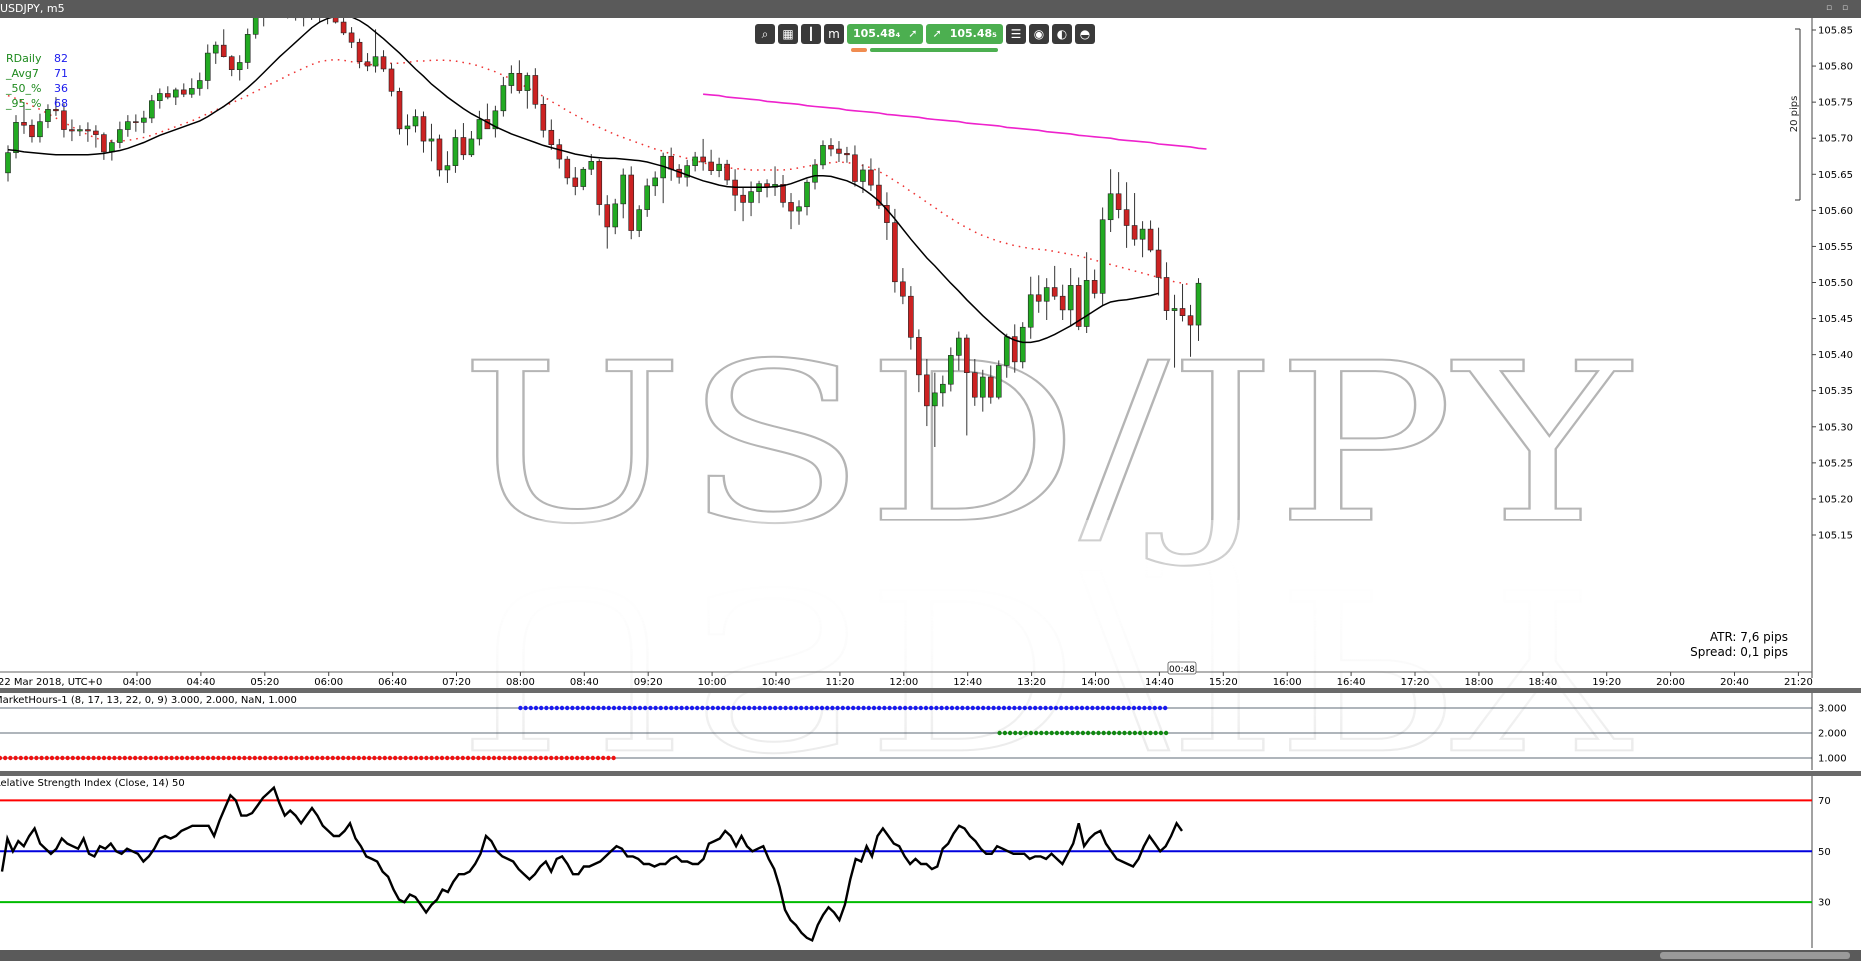 This screenshot has width=1861, height=961. Describe the element at coordinates (1845, 8) in the screenshot. I see `close-icon: ▫` at that location.